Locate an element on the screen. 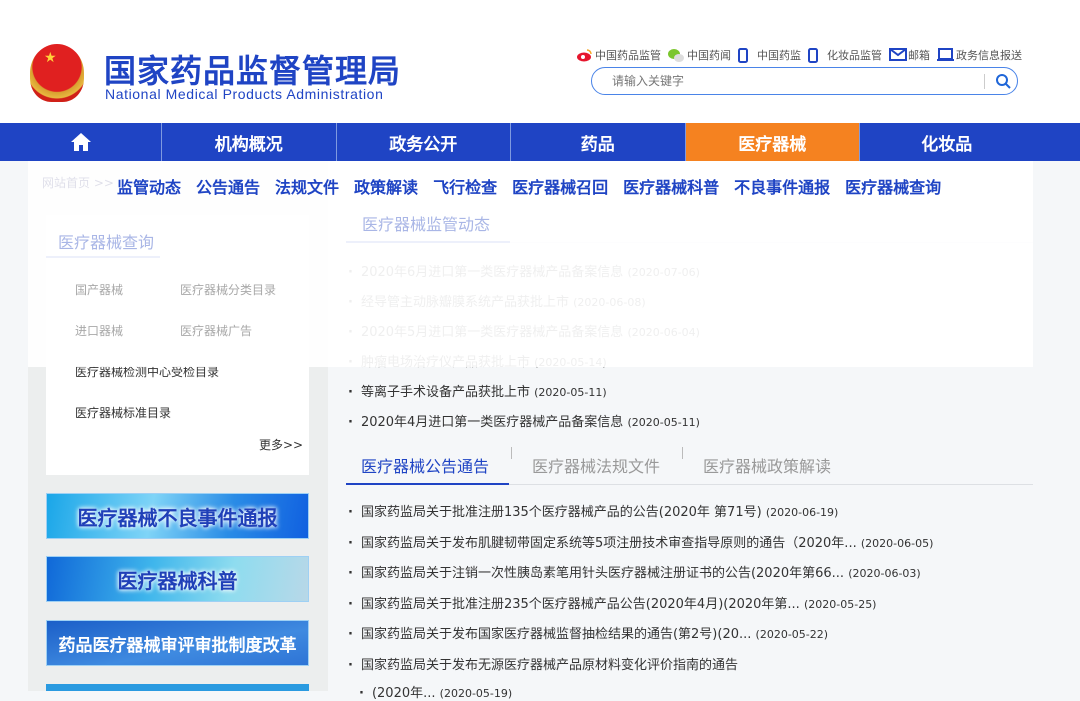 This screenshot has width=1080, height=701. main-nav: 机构概况 政务公开 药品 医疗器械 化妆品 is located at coordinates (540, 142).